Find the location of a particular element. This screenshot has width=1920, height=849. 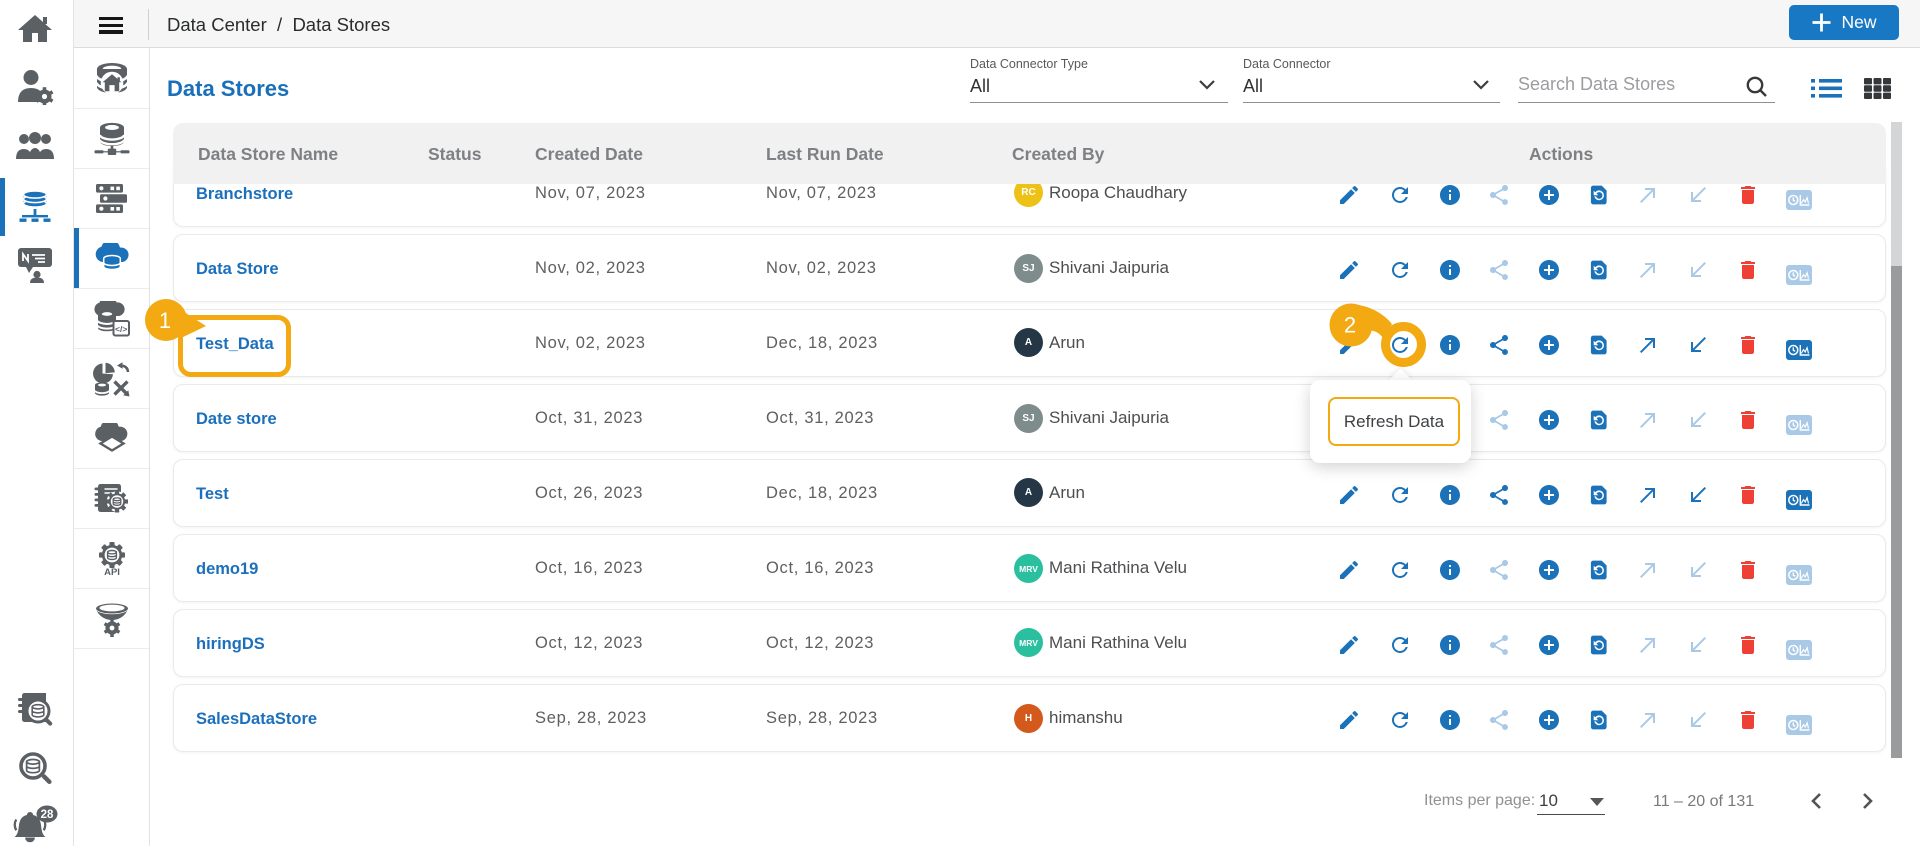

svg-text: 2 is located at coordinates (1350, 325).